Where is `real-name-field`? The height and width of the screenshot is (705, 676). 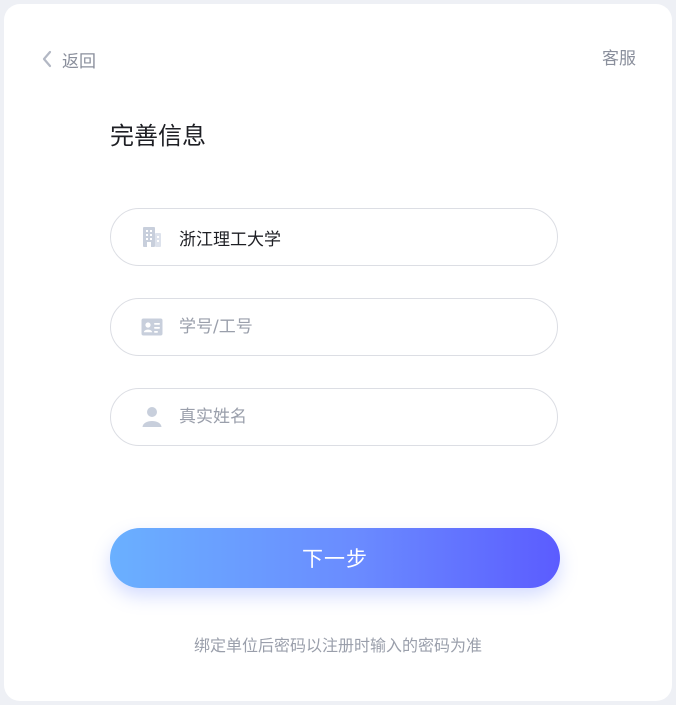
real-name-field is located at coordinates (334, 417).